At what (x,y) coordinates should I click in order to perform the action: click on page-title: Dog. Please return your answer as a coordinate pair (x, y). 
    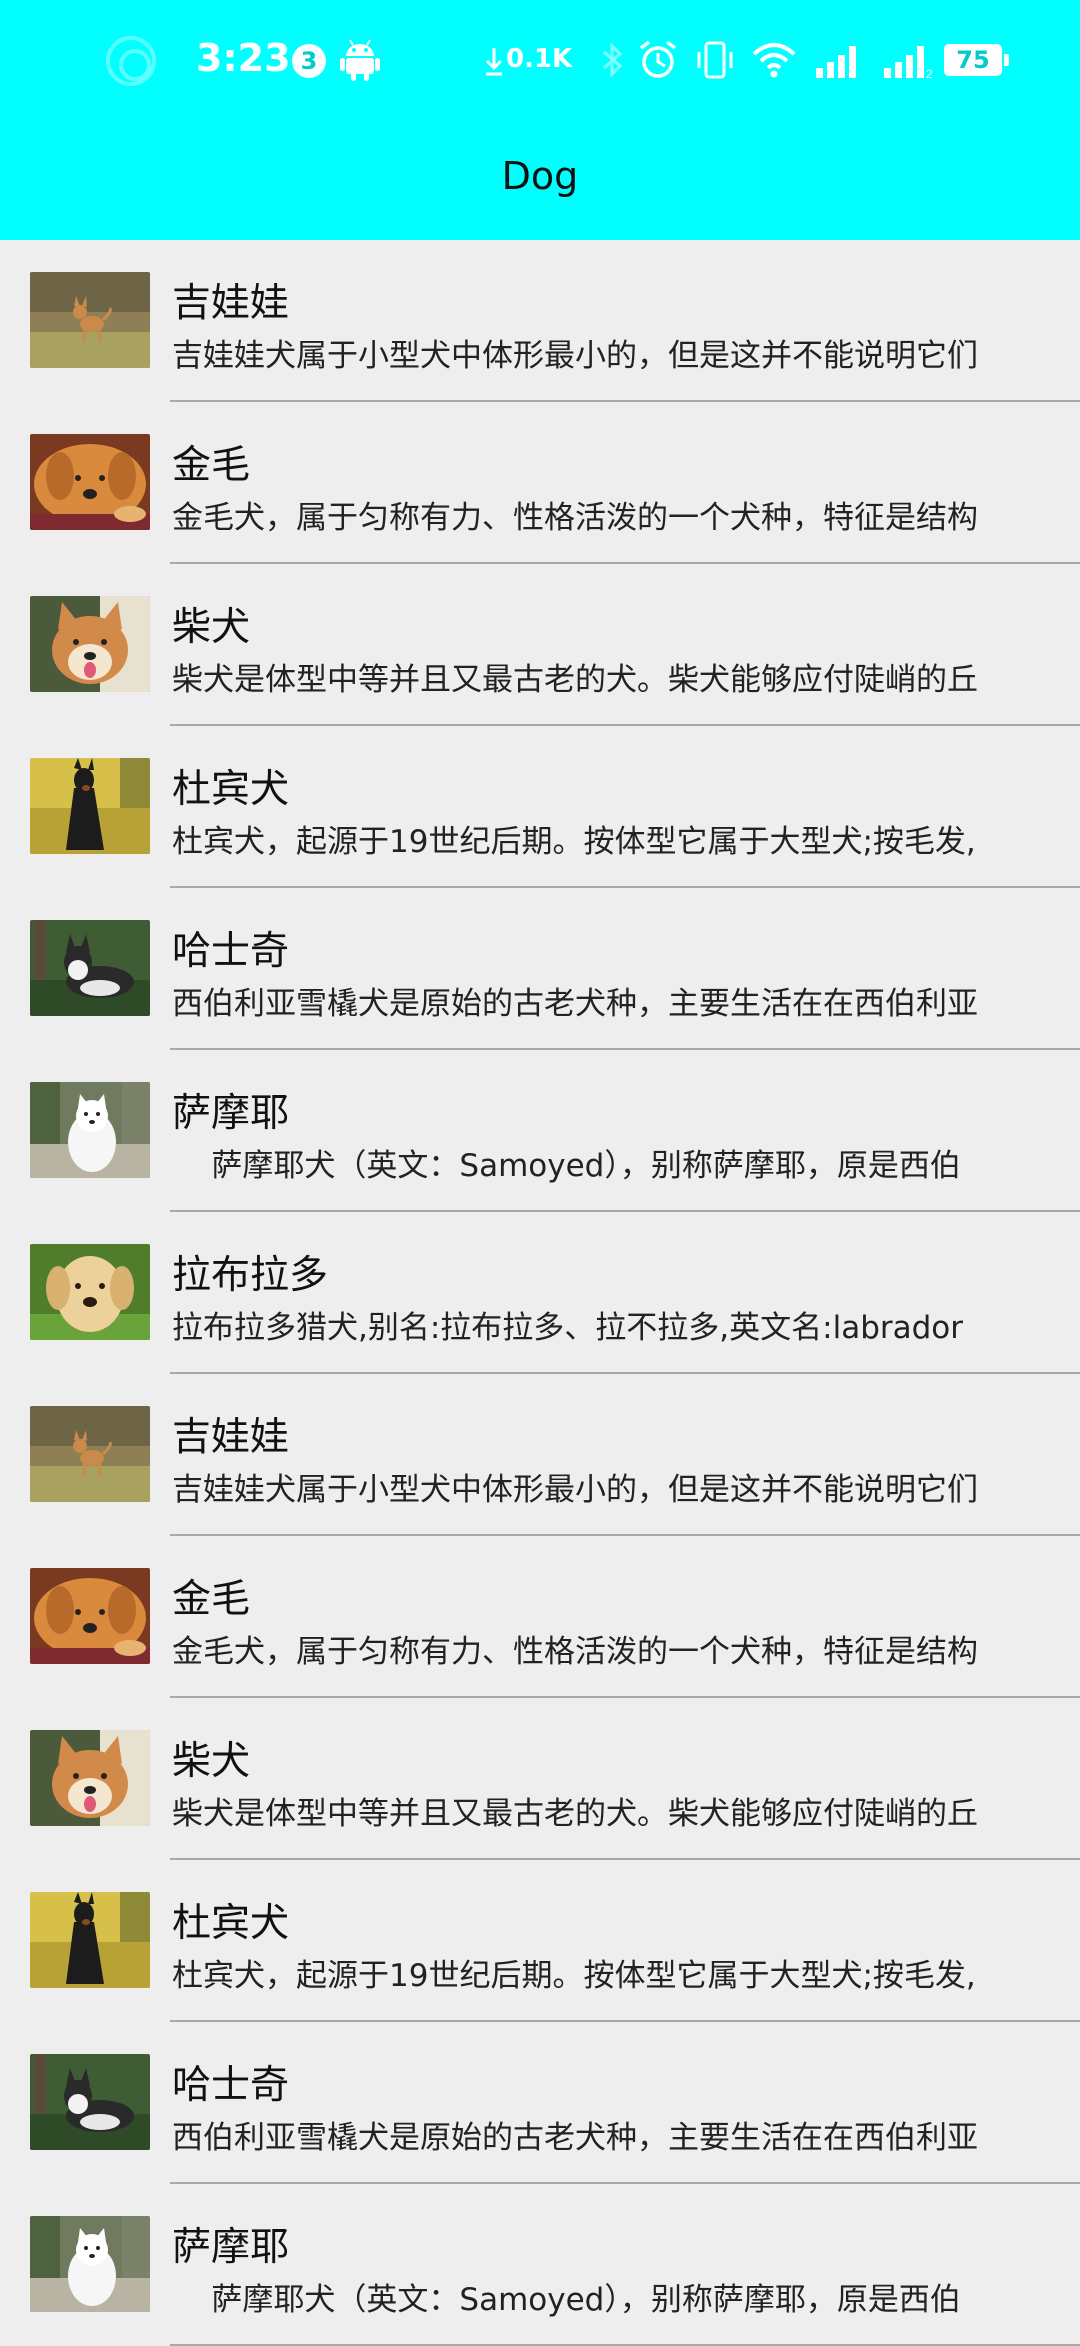
    Looking at the image, I should click on (540, 176).